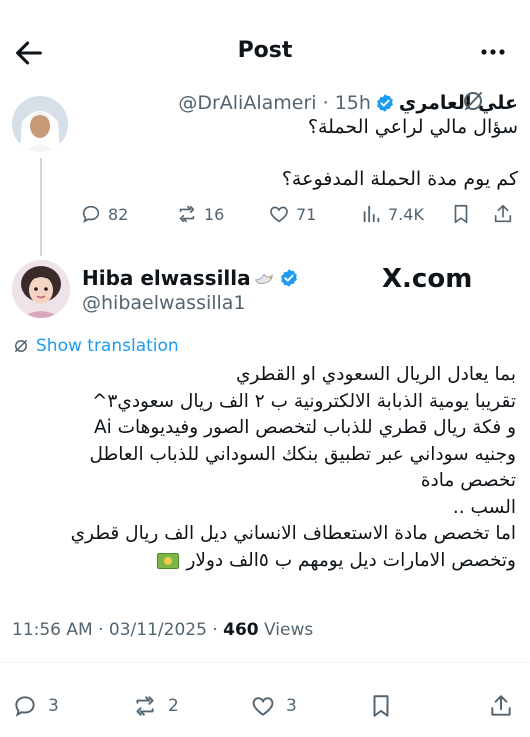  I want to click on reply-button: 82, so click(104, 214).